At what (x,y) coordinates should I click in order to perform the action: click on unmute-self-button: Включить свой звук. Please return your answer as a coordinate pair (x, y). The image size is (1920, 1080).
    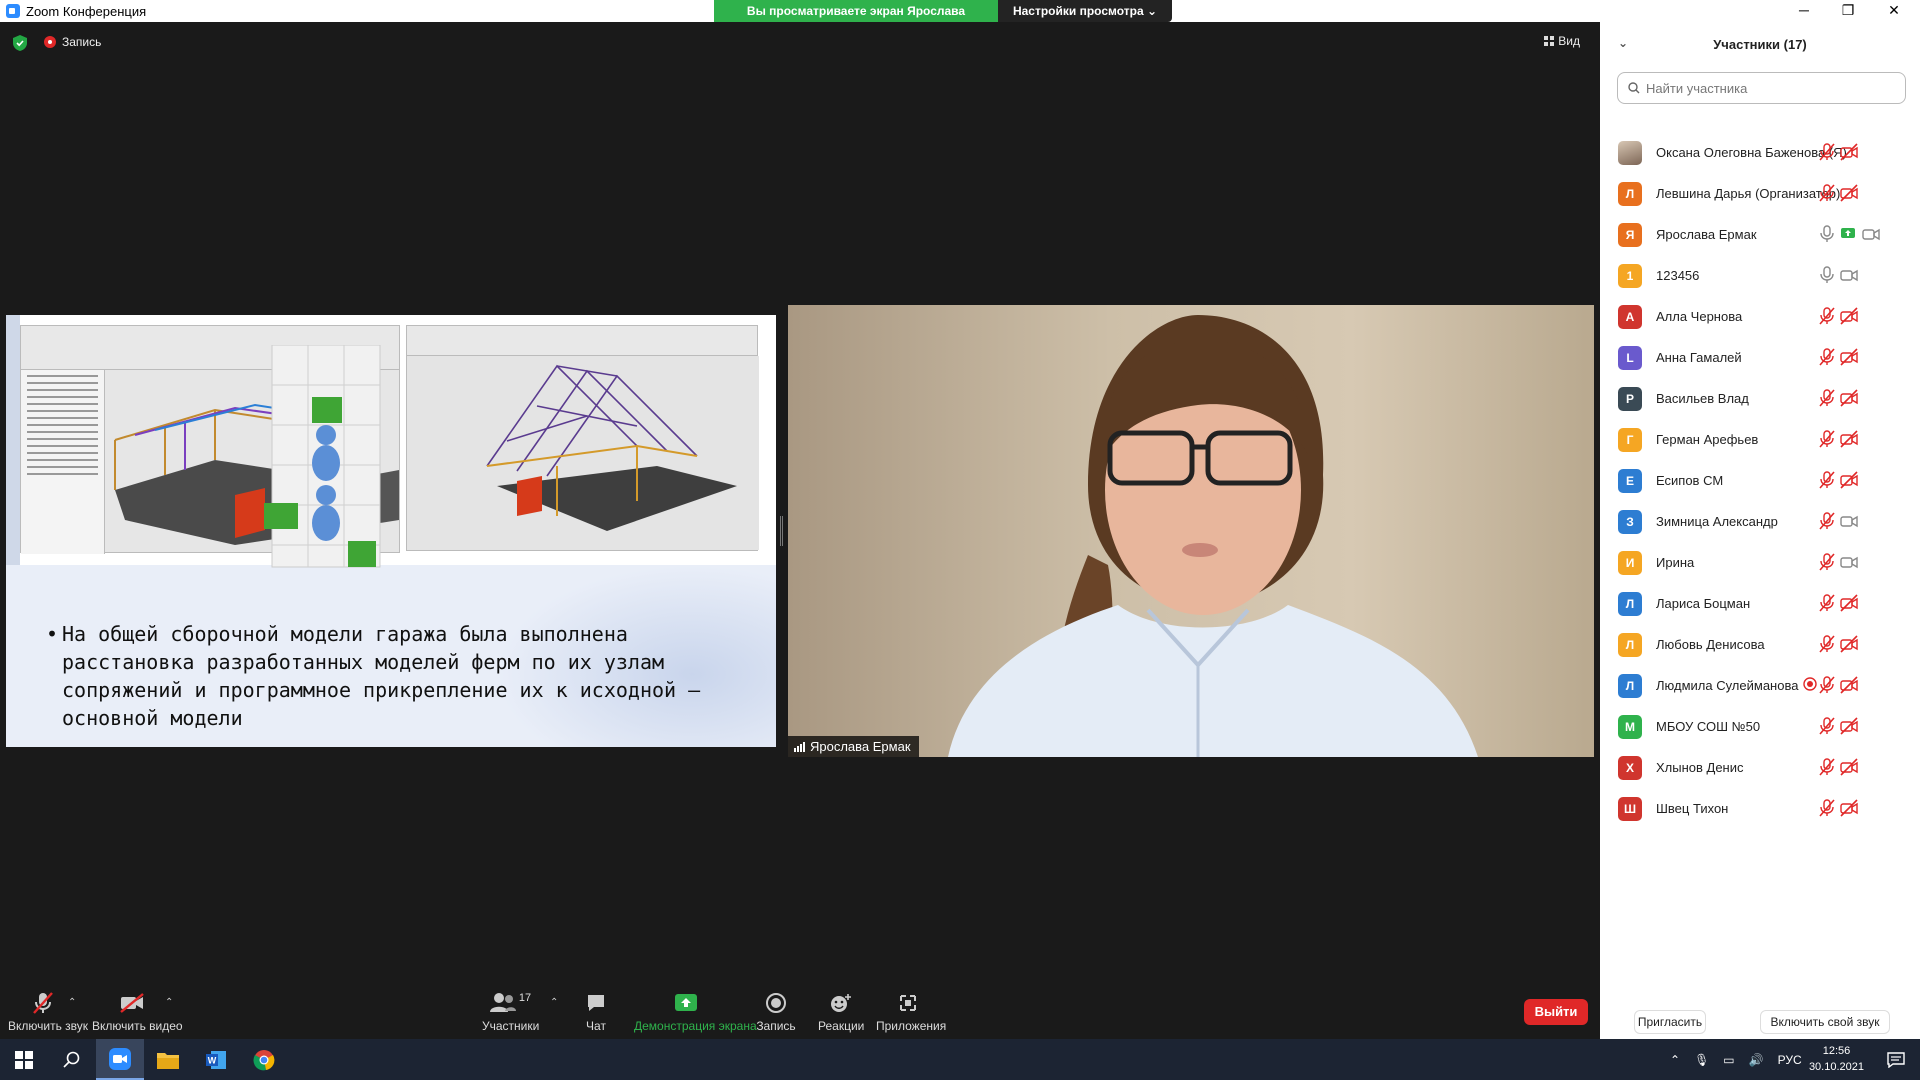
    Looking at the image, I should click on (1825, 1022).